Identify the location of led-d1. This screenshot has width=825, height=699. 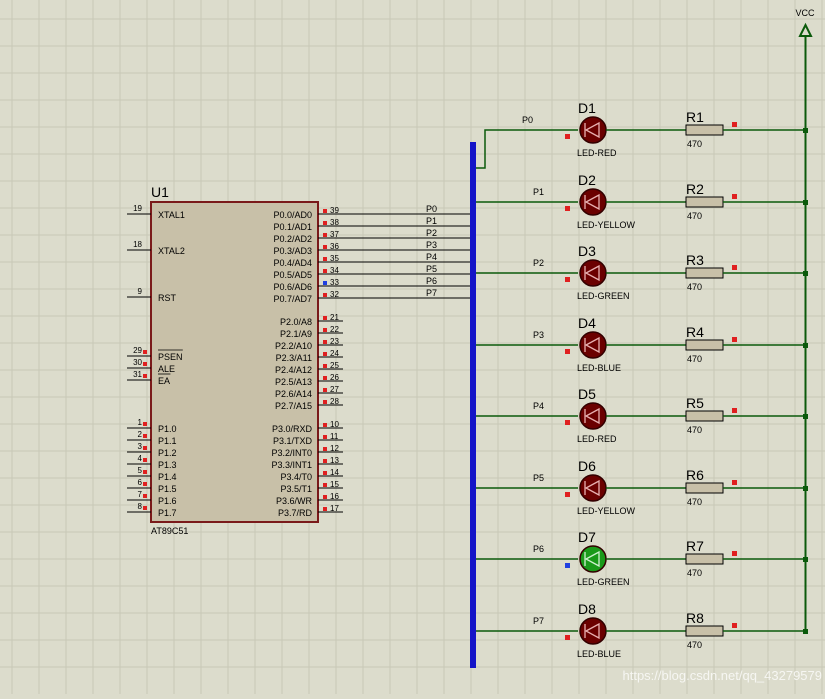
(593, 130).